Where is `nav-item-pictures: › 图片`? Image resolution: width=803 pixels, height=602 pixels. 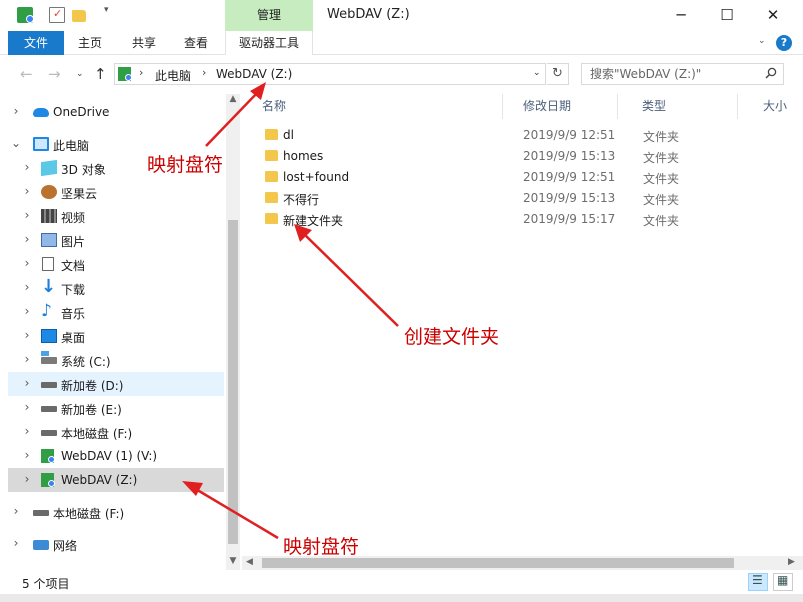
nav-item-pictures: › 图片 is located at coordinates (116, 240).